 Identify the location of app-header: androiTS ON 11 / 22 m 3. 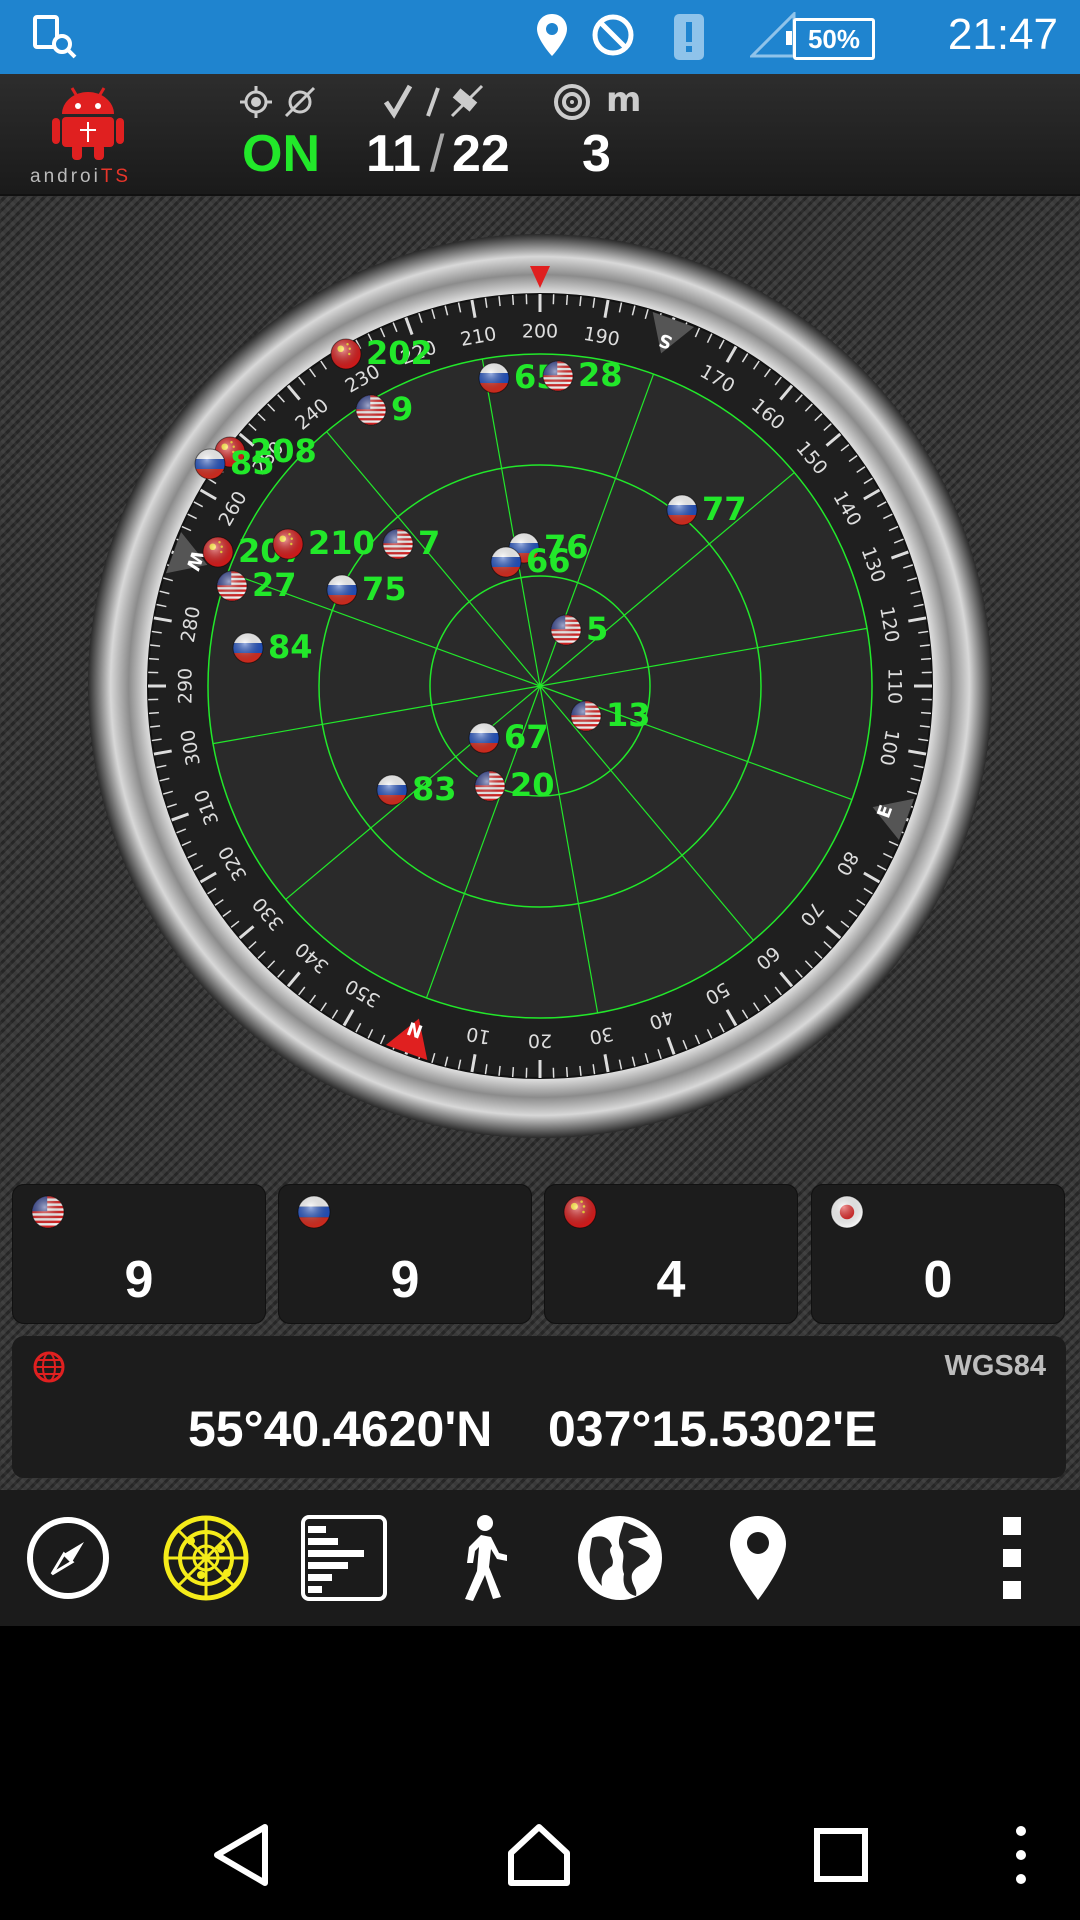
(540, 135).